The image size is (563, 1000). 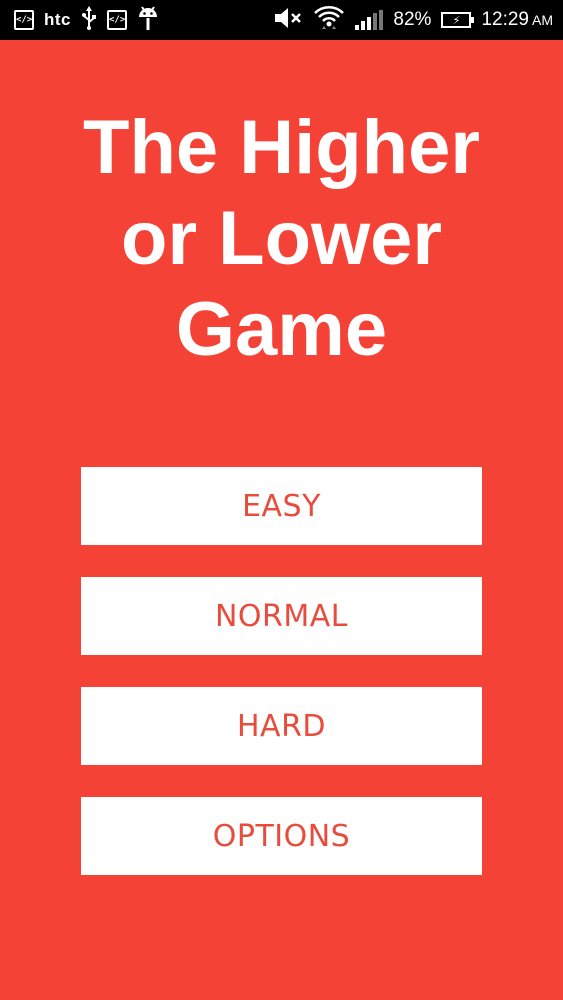 I want to click on clock: 12:29 AM, so click(x=517, y=20).